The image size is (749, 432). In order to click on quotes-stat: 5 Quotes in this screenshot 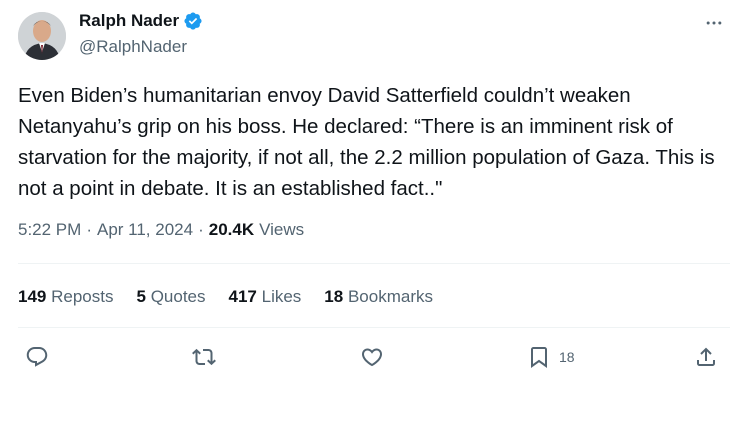, I will do `click(170, 297)`.